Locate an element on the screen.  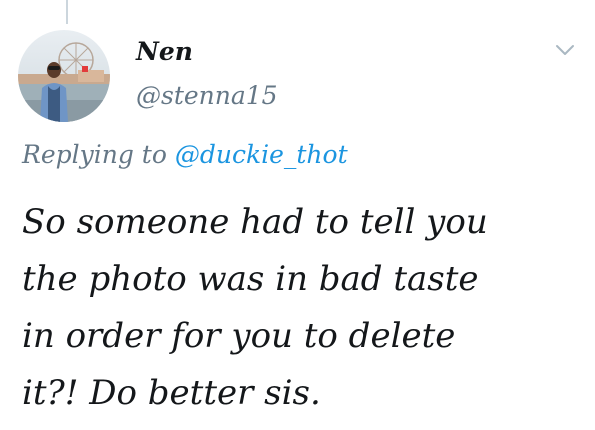
tweet-text-line: it?! Do better sis. is located at coordinates (171, 393).